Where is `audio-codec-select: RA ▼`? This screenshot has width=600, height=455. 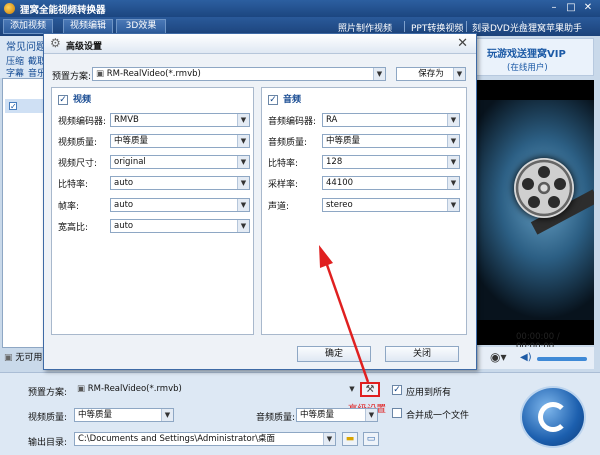
audio-codec-select: RA ▼ is located at coordinates (391, 120).